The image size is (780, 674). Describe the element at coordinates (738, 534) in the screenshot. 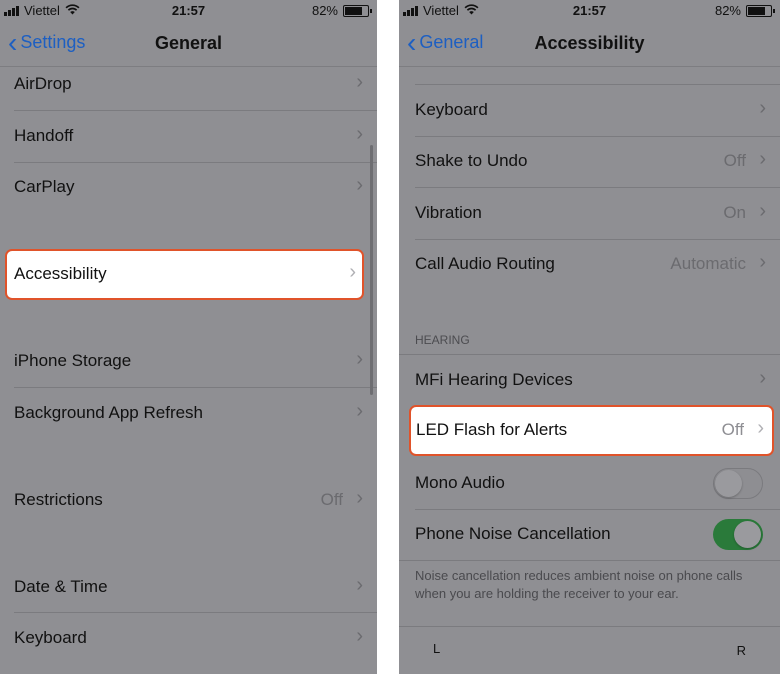

I see `noise-cancellation-toggle` at that location.